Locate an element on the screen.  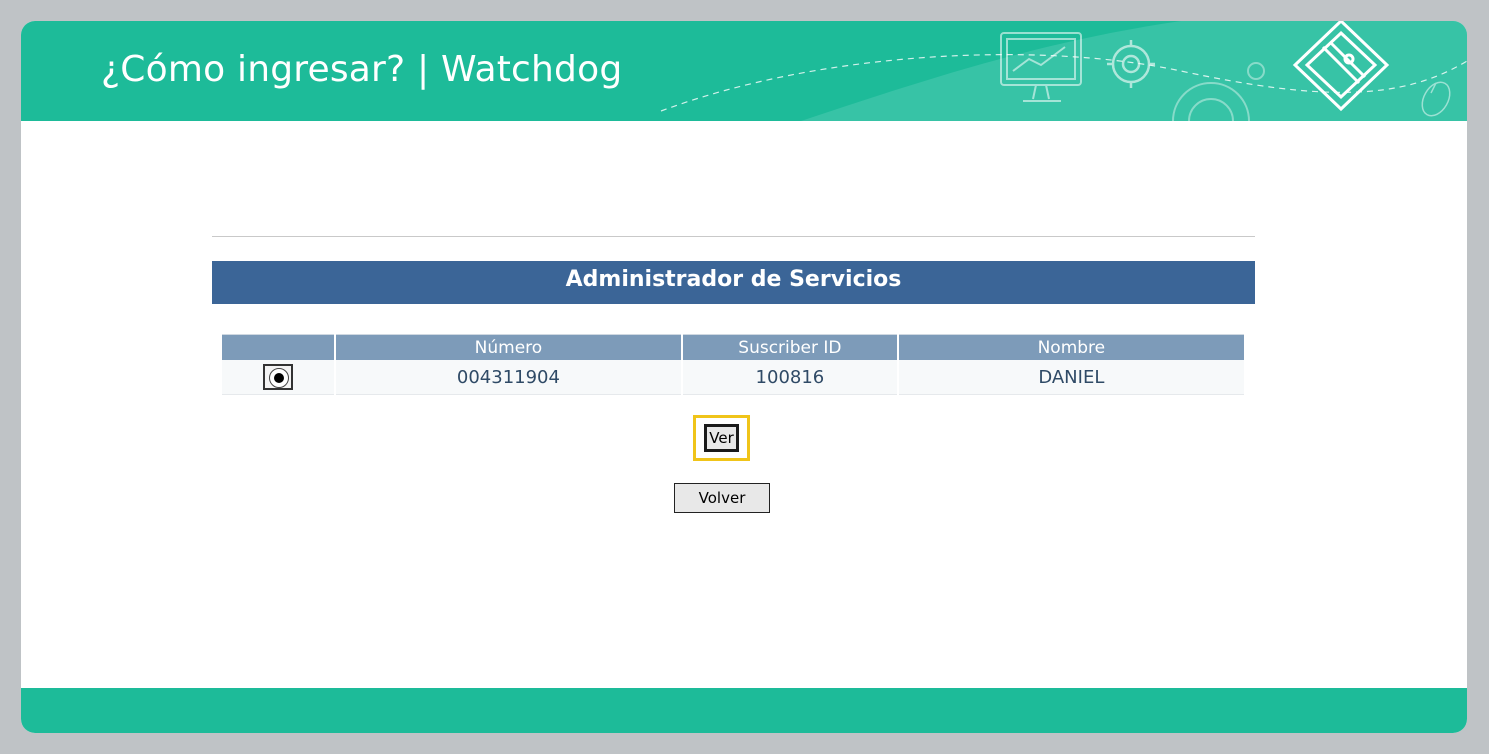
table-header-row: Número Suscriber ID Nombre is located at coordinates (733, 347).